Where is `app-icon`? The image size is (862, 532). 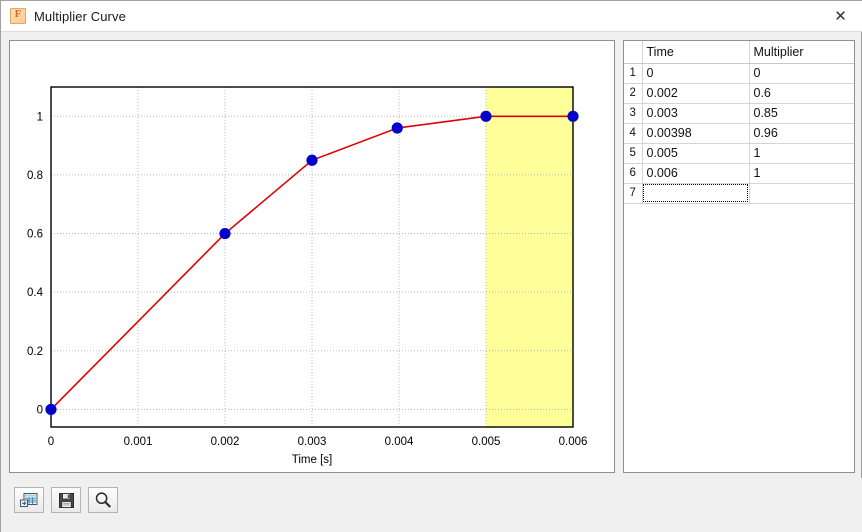 app-icon is located at coordinates (18, 16).